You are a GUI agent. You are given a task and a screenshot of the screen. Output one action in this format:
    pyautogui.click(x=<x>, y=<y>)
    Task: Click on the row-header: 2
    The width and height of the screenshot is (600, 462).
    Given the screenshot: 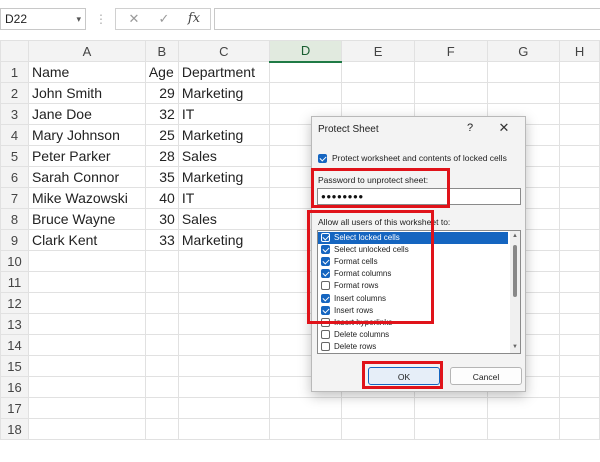 What is the action you would take?
    pyautogui.click(x=14, y=93)
    